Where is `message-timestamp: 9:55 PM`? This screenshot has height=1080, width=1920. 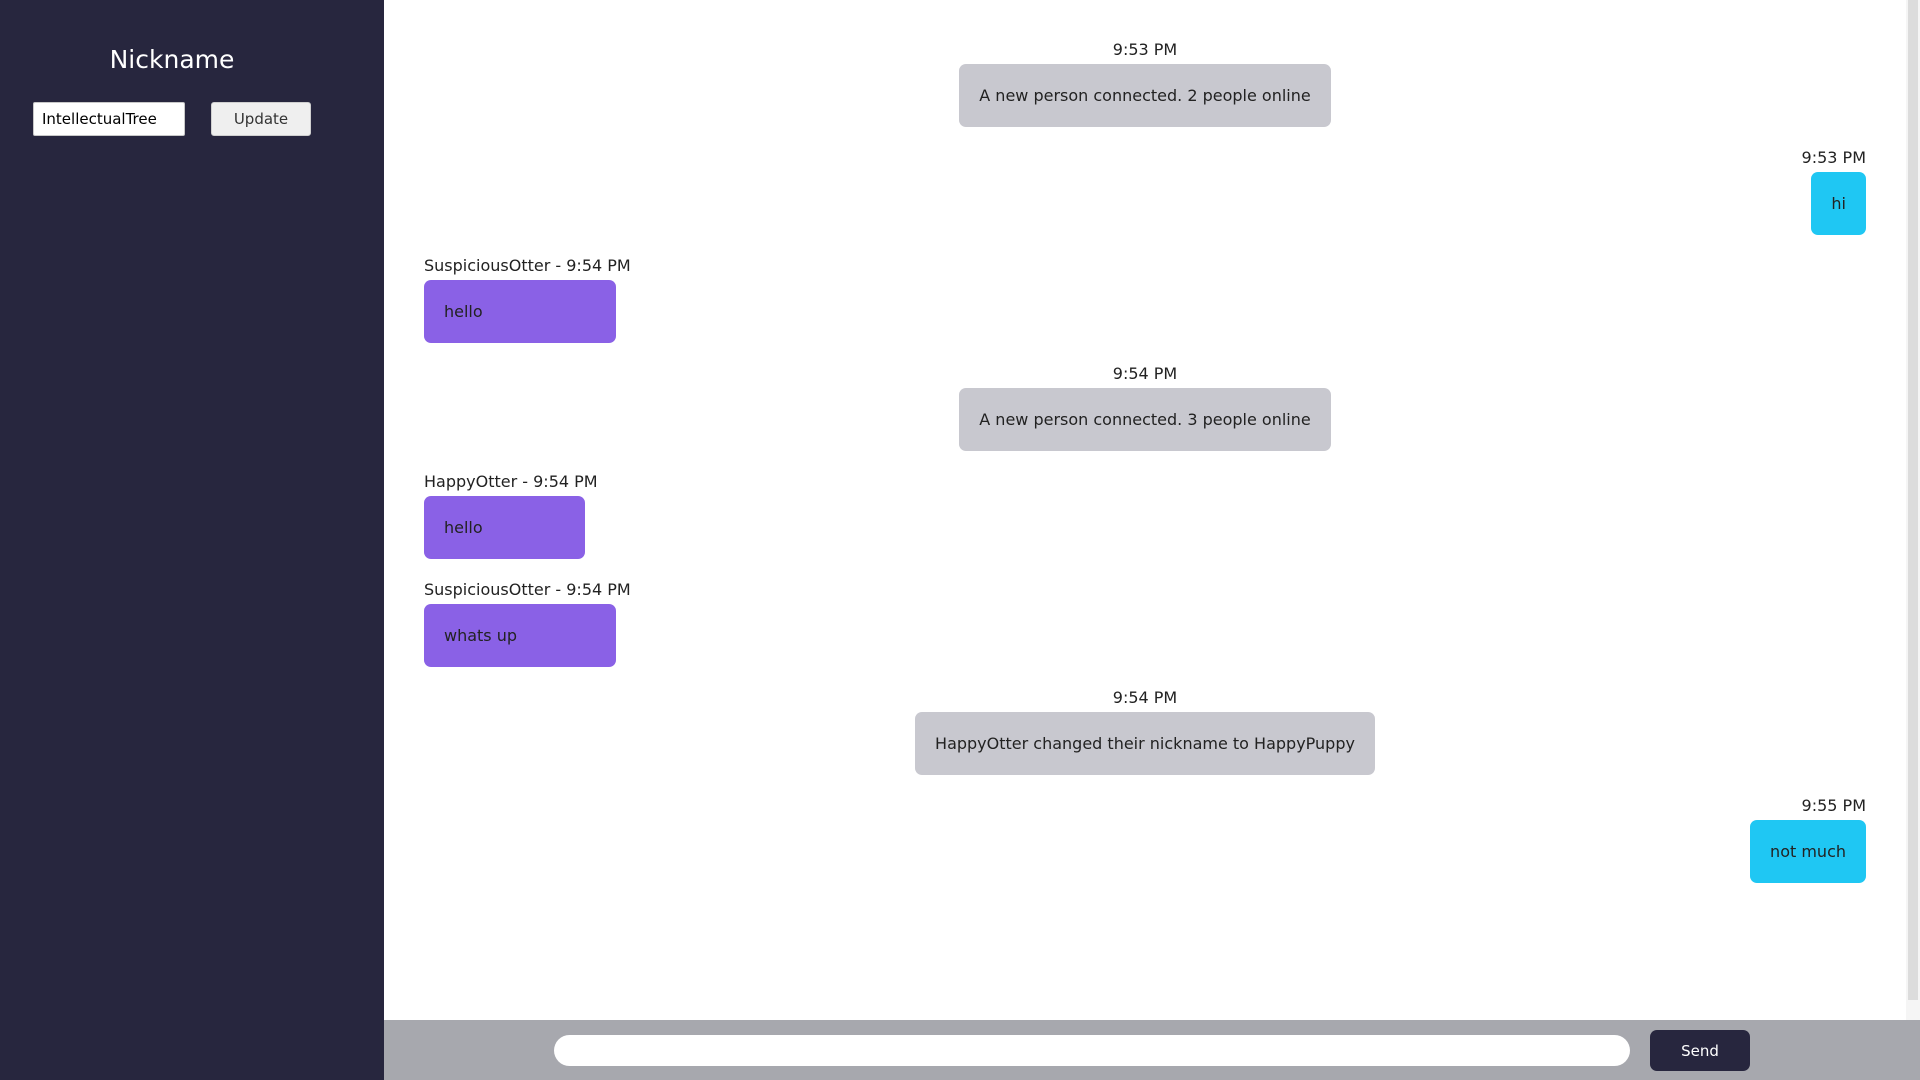 message-timestamp: 9:55 PM is located at coordinates (1833, 805).